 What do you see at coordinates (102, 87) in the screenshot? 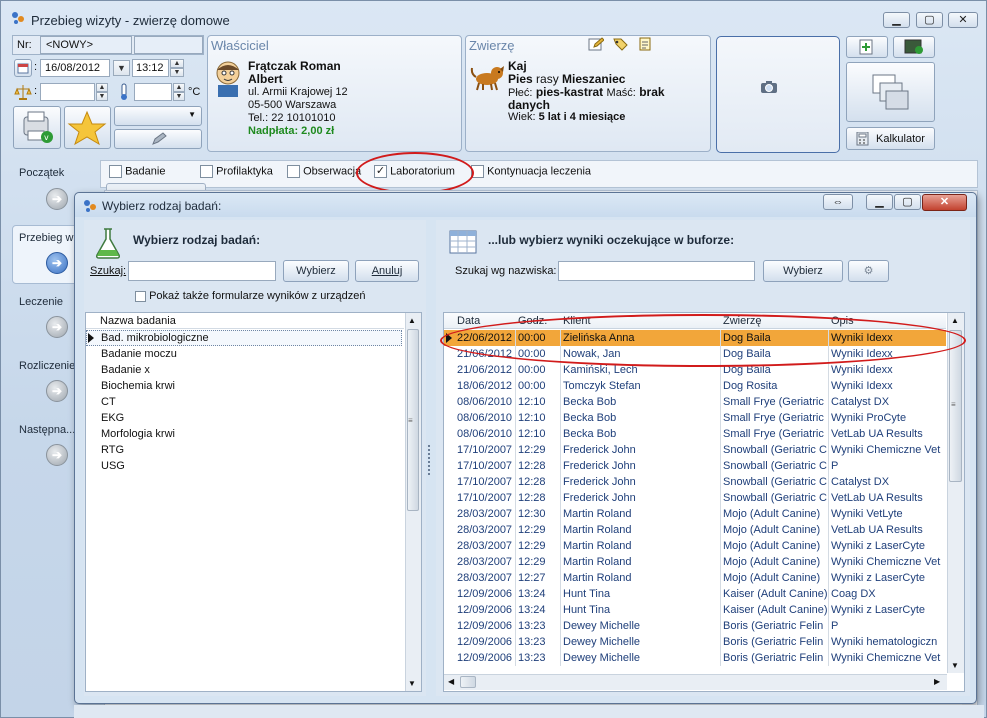
I see `weight-up-button: ▲` at bounding box center [102, 87].